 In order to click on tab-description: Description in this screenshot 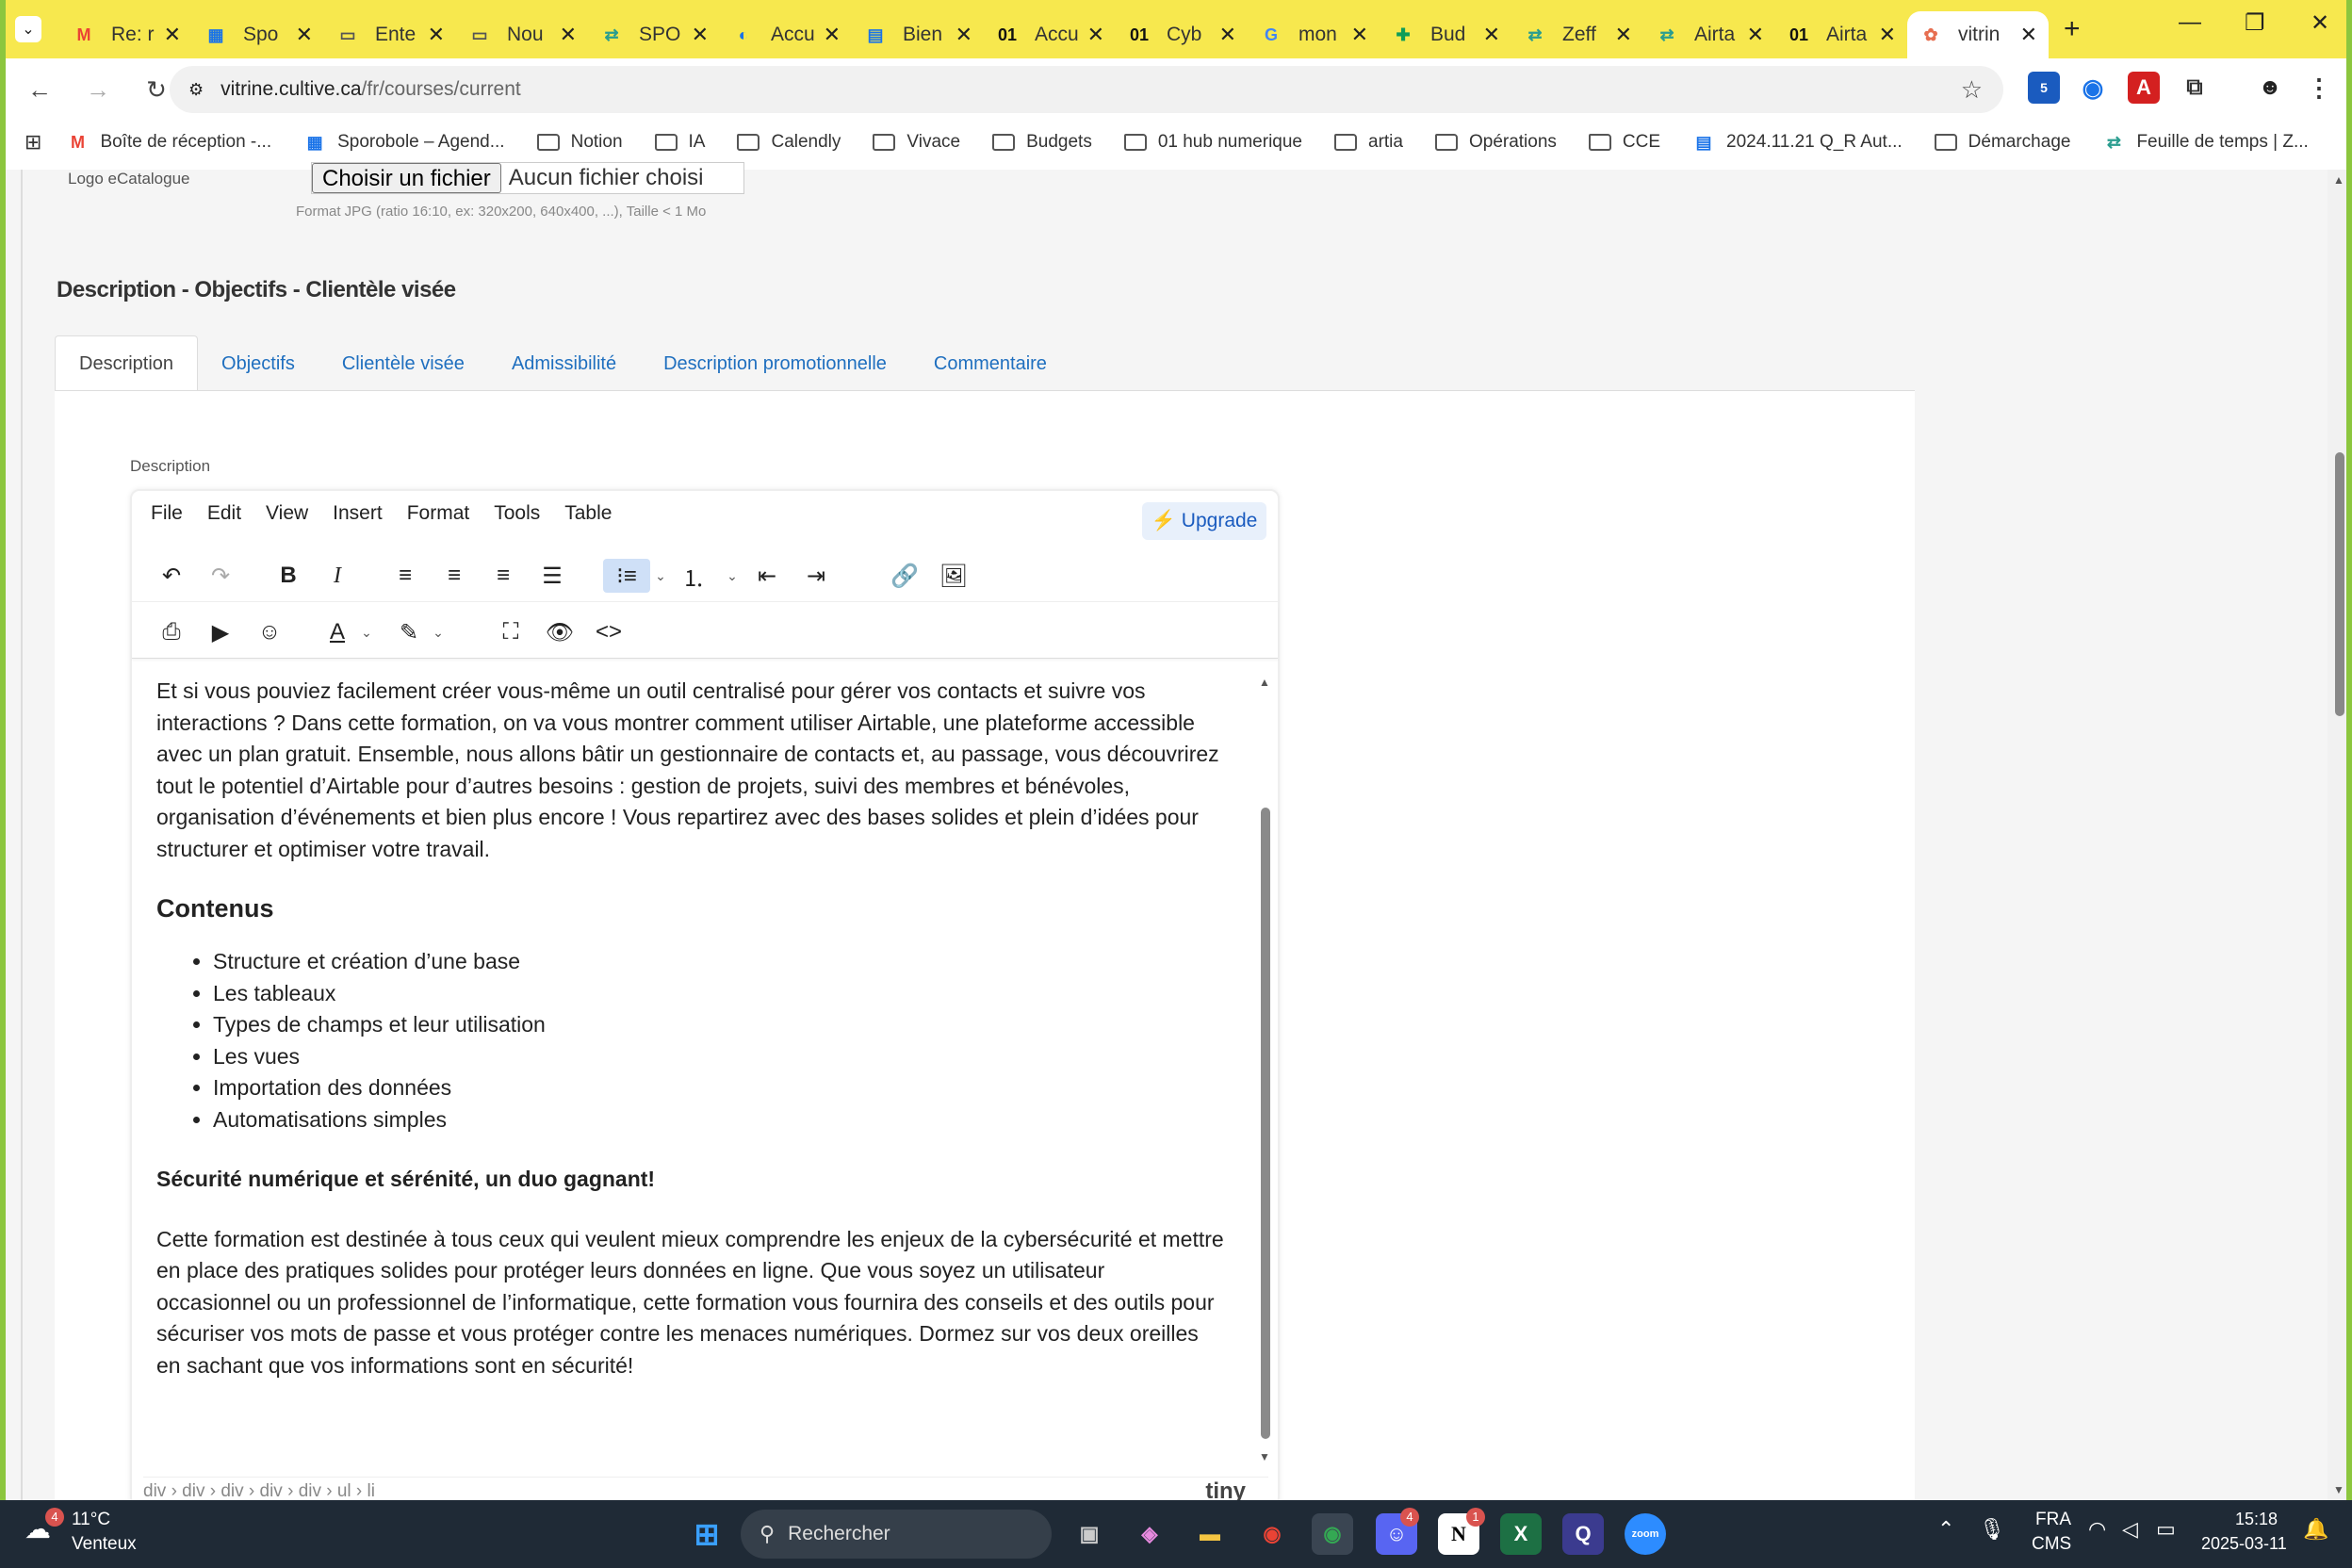, I will do `click(127, 363)`.